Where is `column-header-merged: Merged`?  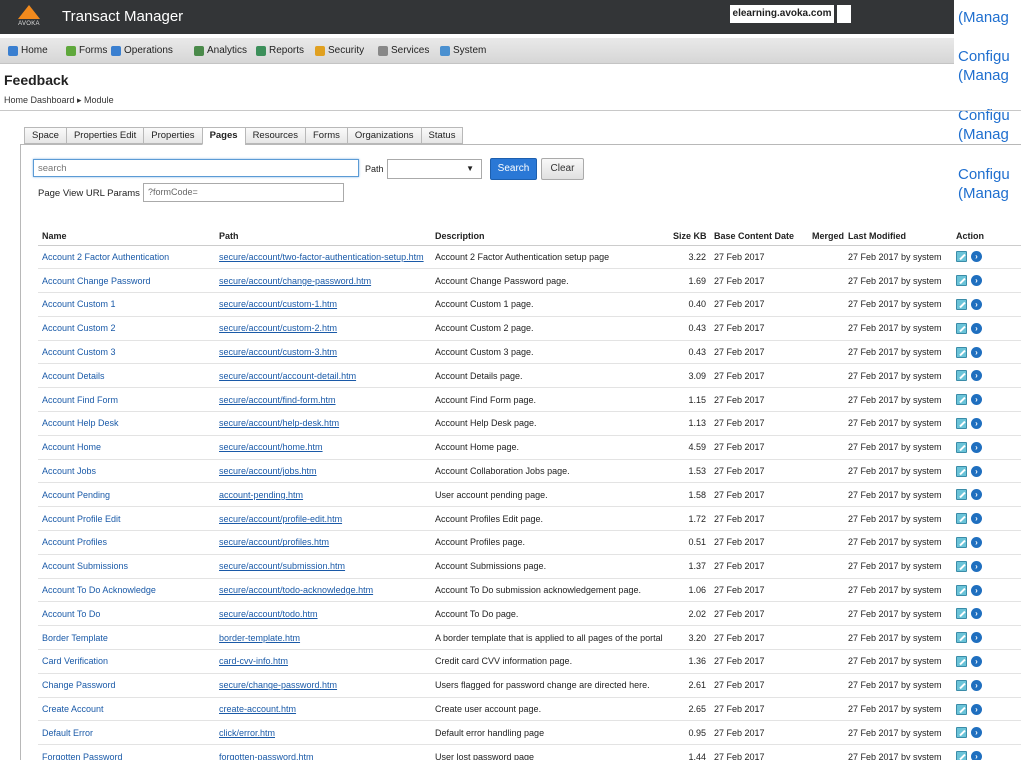 column-header-merged: Merged is located at coordinates (826, 237).